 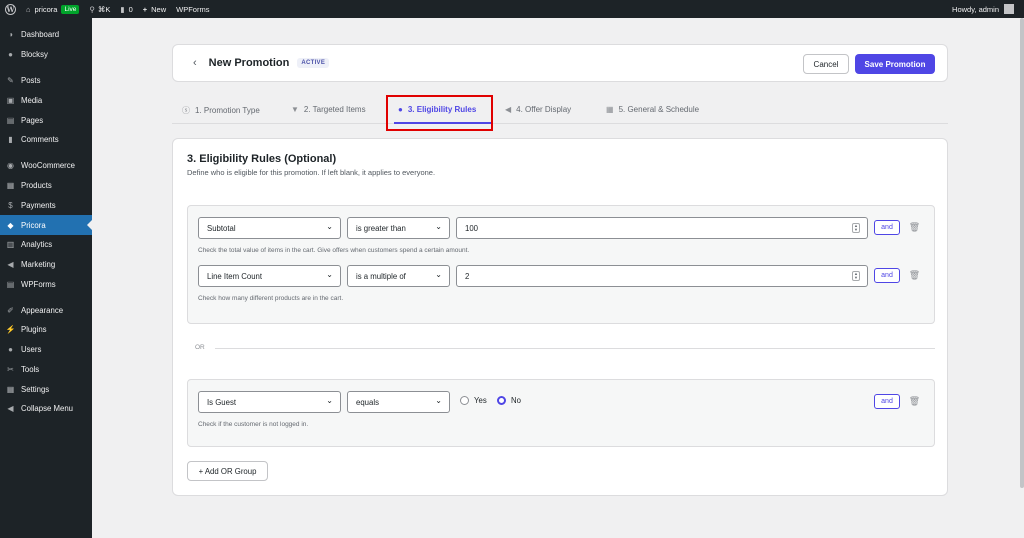 I want to click on annotation-highlight-box, so click(x=439, y=113).